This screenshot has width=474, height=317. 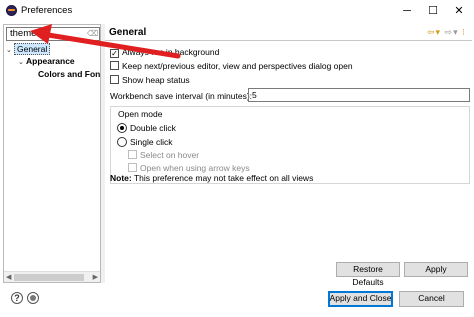 I want to click on tree-item-colors-and-fonts: Colors and Fon, so click(x=69, y=74).